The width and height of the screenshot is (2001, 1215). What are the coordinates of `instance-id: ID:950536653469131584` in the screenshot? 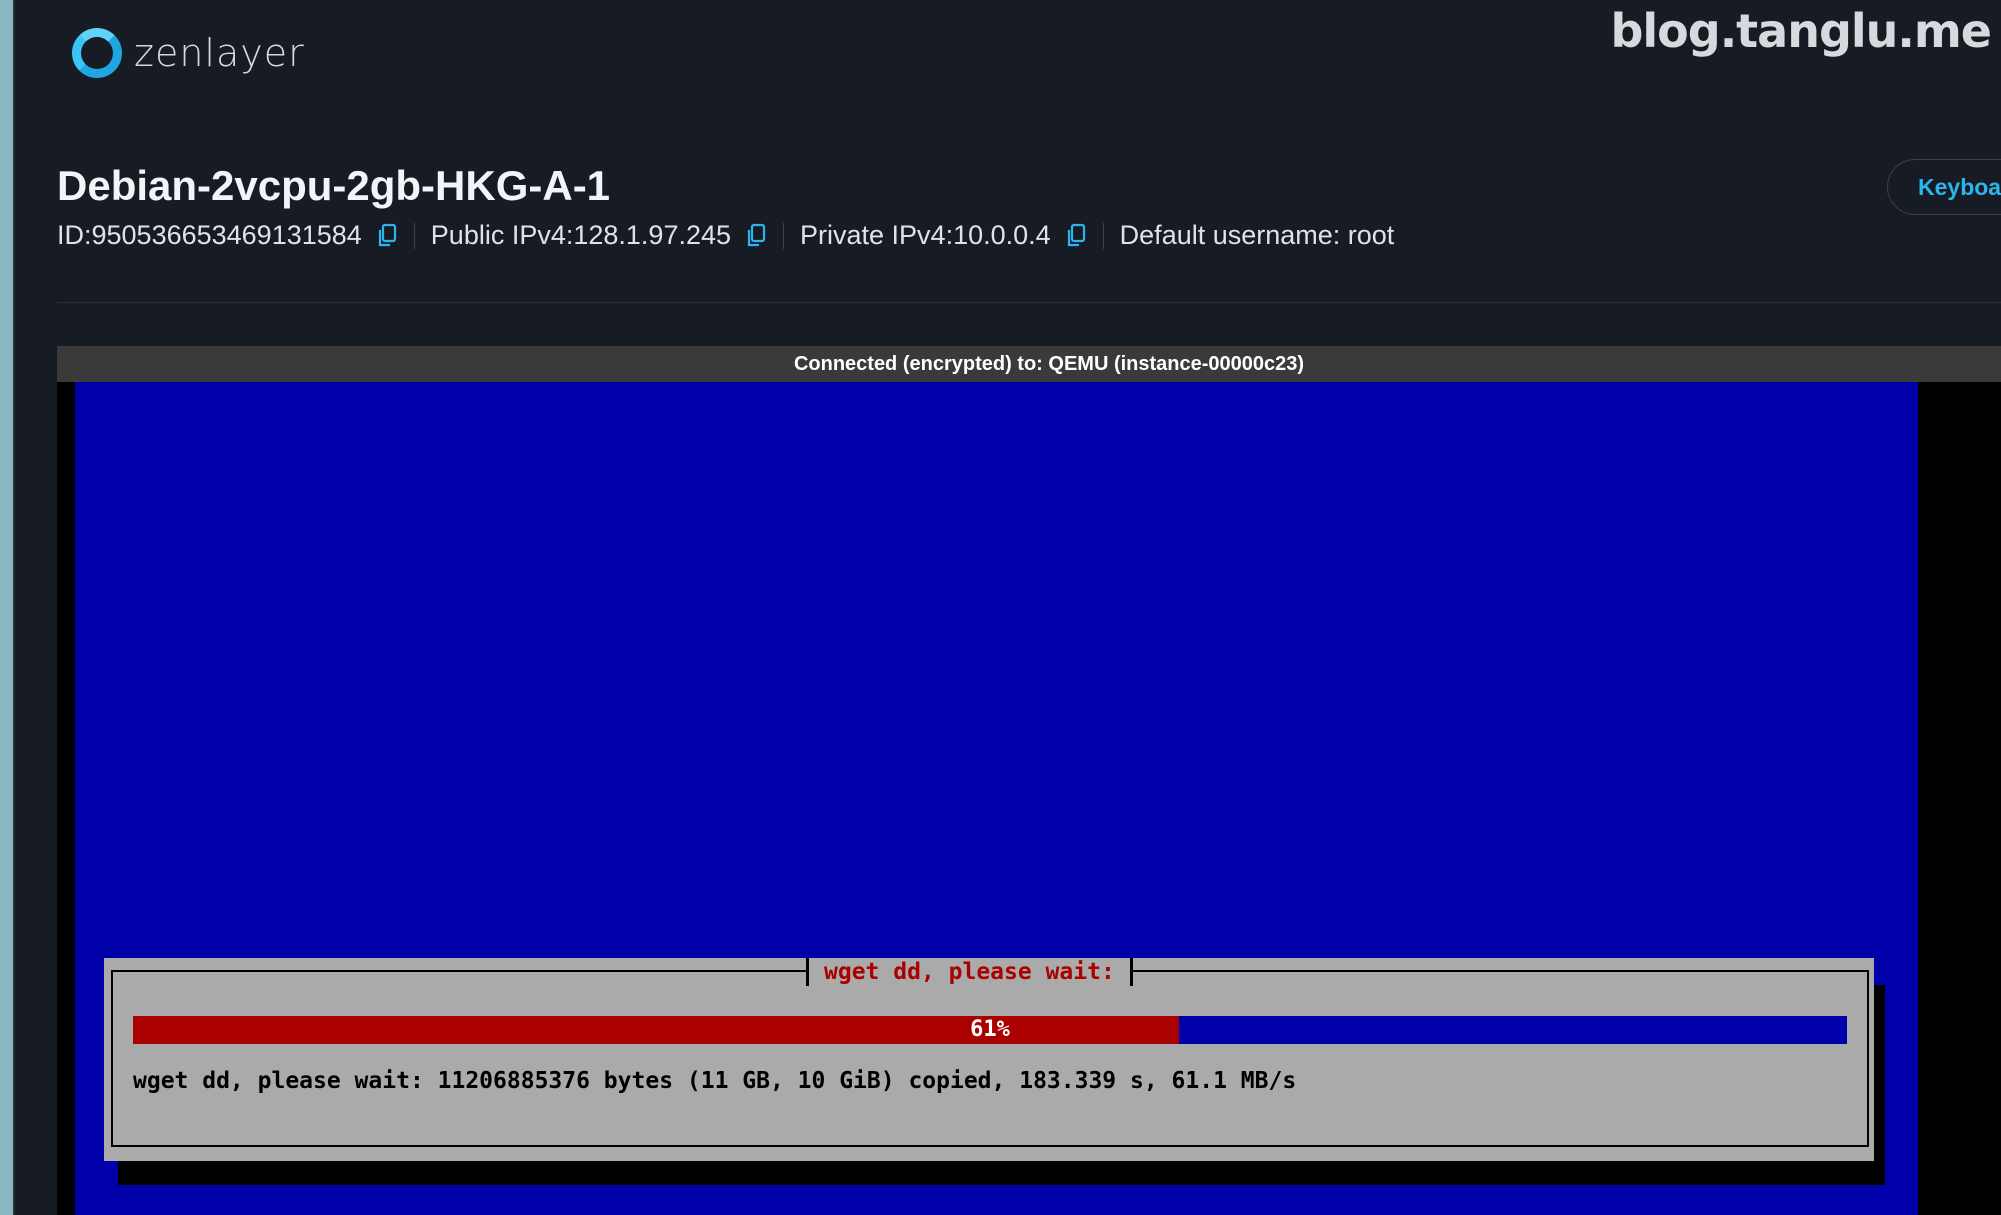 It's located at (227, 235).